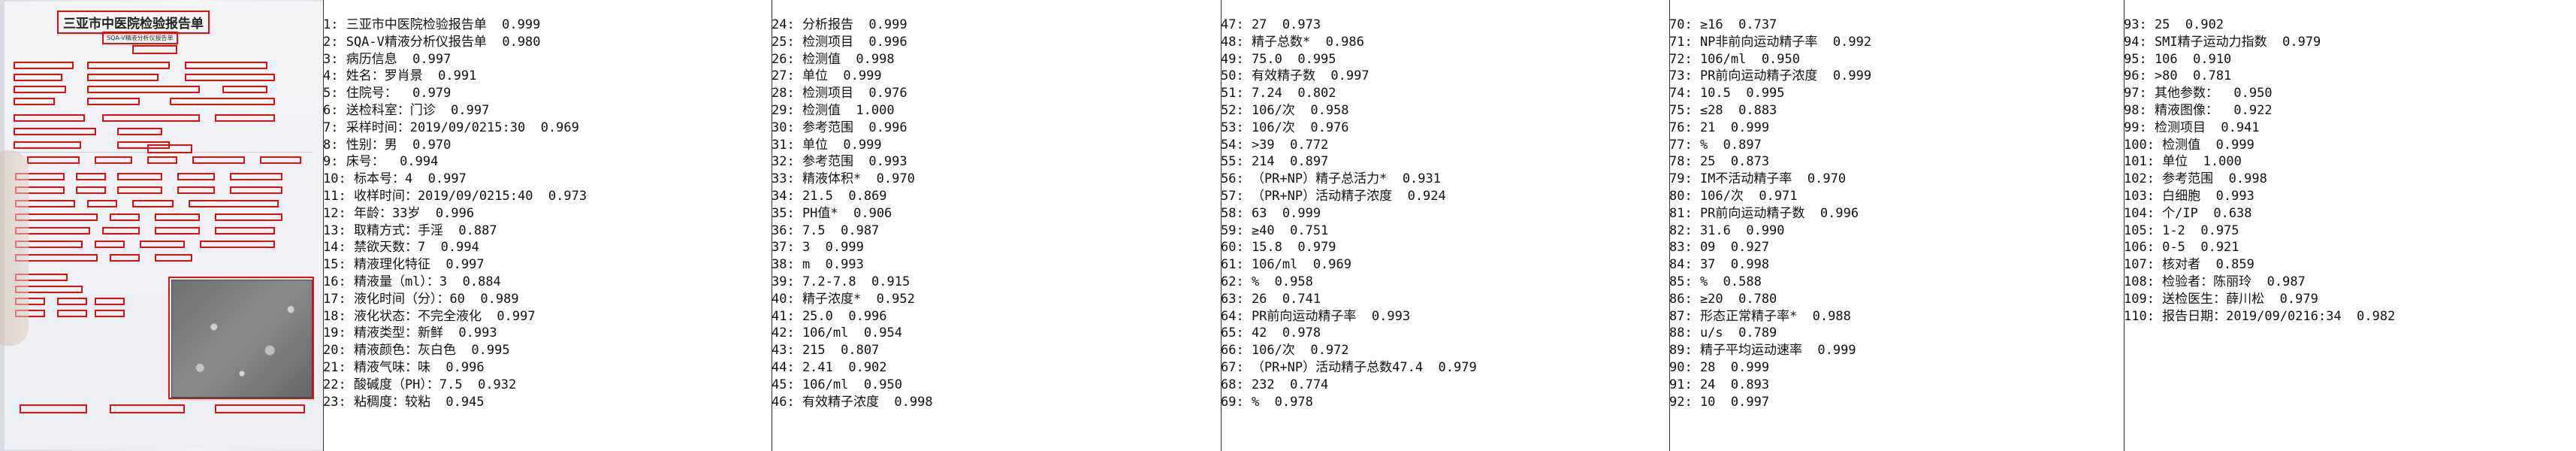  What do you see at coordinates (455, 196) in the screenshot?
I see `ocr-line: 11: 收样时间：2019/09/0215:40 0.973` at bounding box center [455, 196].